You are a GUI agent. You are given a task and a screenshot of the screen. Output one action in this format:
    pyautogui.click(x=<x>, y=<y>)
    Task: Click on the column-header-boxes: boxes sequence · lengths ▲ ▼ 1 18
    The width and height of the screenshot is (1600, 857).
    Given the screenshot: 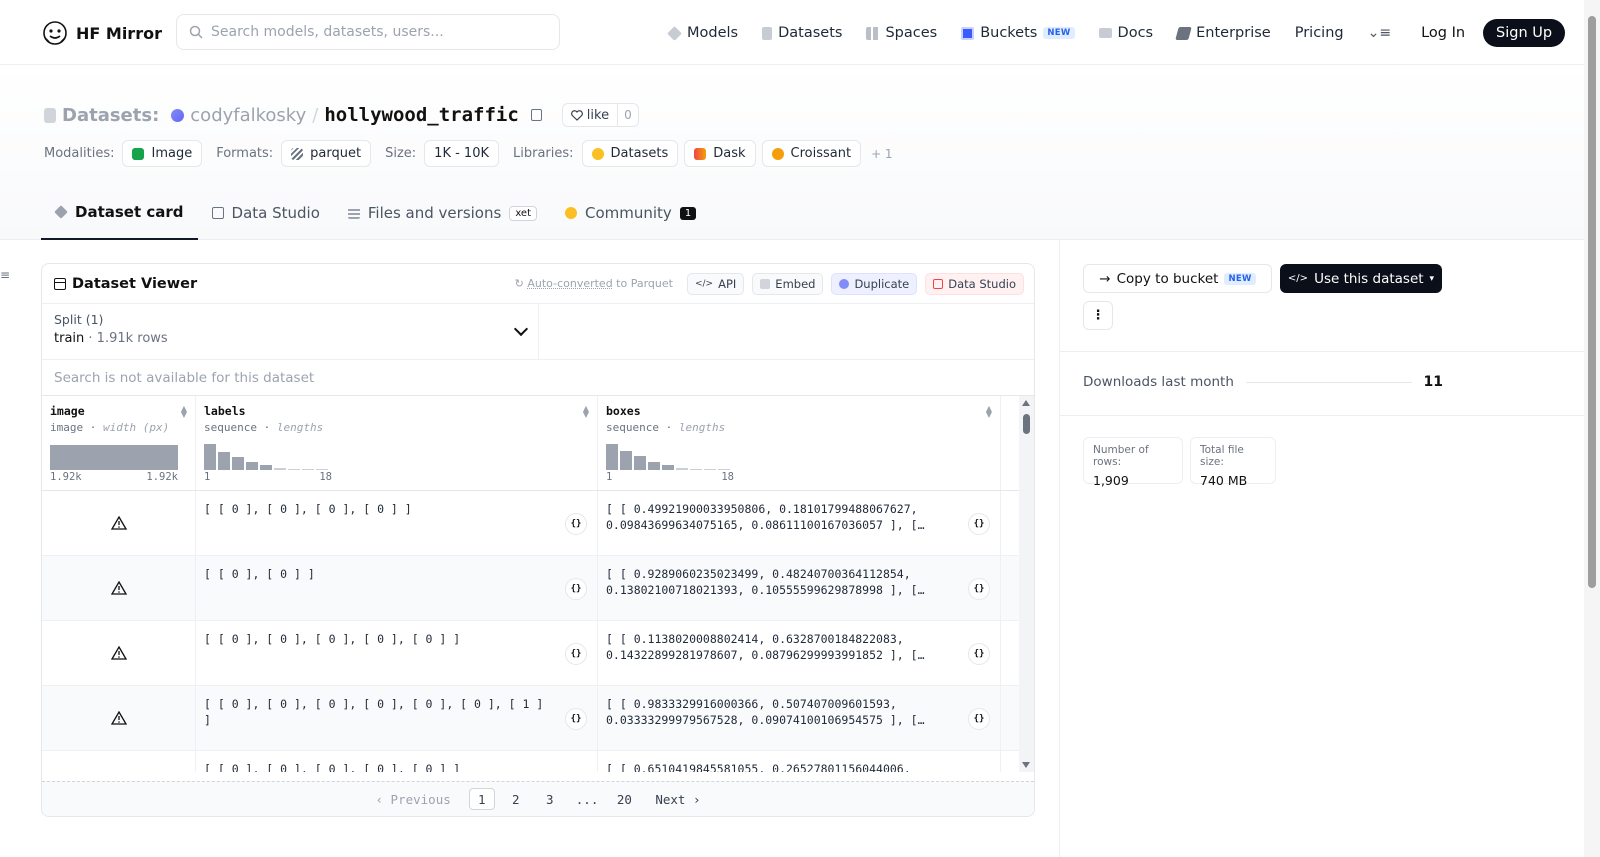 What is the action you would take?
    pyautogui.click(x=799, y=443)
    